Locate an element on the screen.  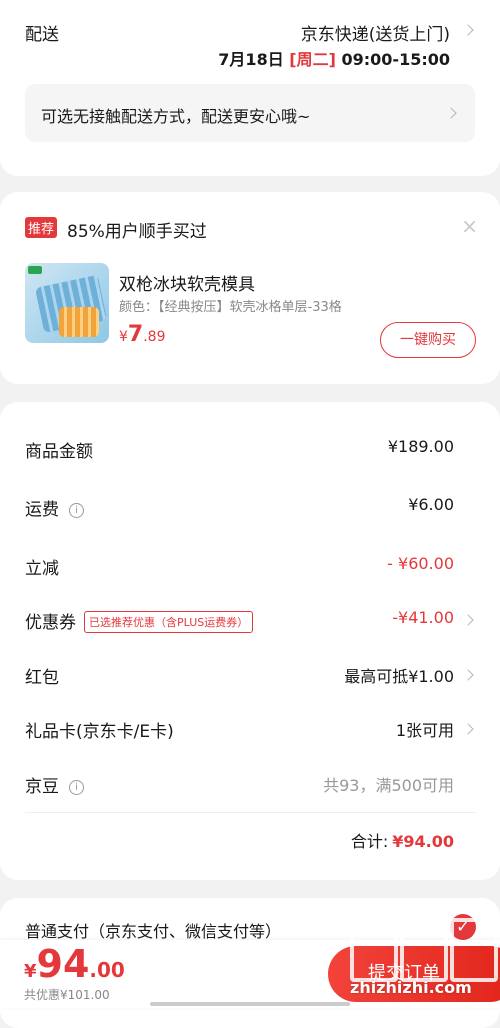
shipping-label: 运费 i is located at coordinates (54, 507).